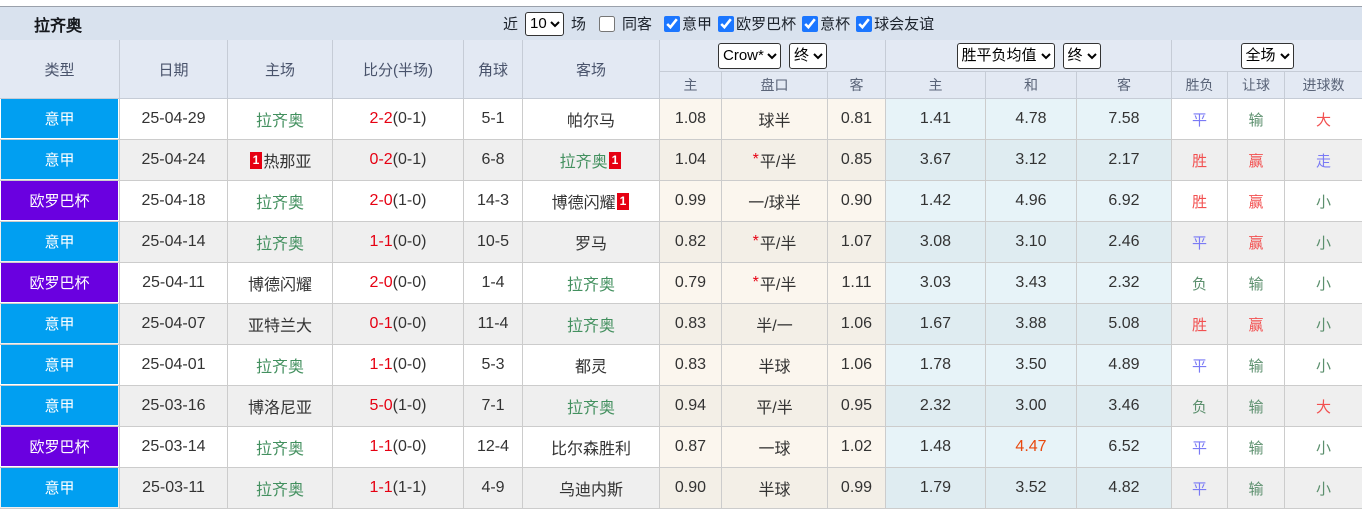  I want to click on result-wdl-cell: 胜, so click(1200, 160).